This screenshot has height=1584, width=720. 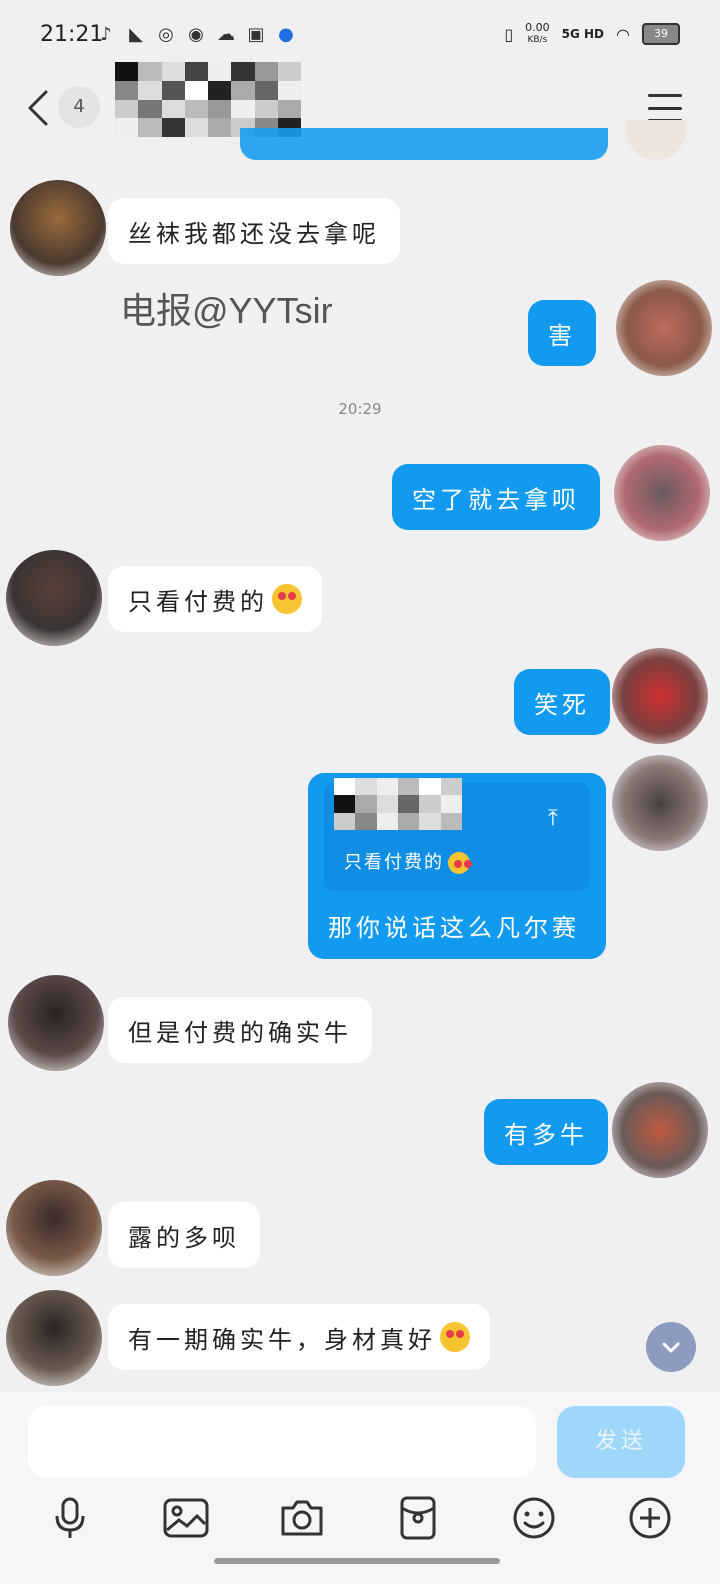 What do you see at coordinates (534, 1518) in the screenshot?
I see `emoji-icon` at bounding box center [534, 1518].